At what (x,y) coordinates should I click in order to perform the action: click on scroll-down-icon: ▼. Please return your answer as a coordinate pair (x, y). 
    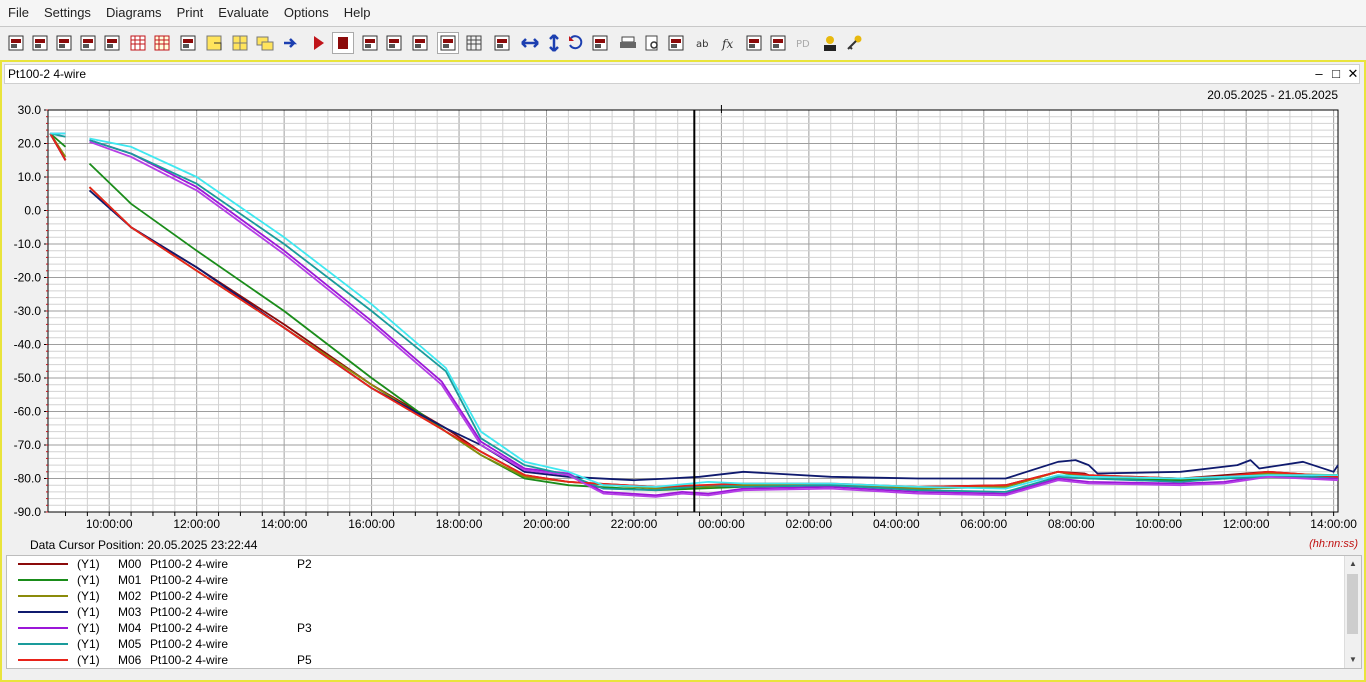
    Looking at the image, I should click on (1353, 660).